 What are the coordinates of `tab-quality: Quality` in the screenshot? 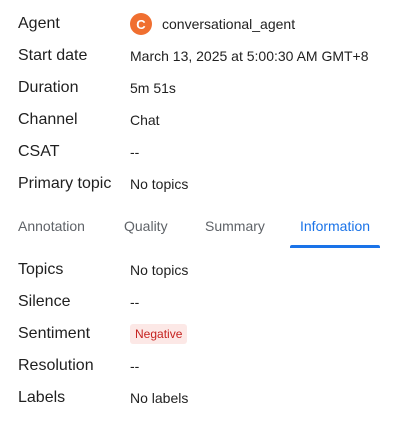 It's located at (146, 226).